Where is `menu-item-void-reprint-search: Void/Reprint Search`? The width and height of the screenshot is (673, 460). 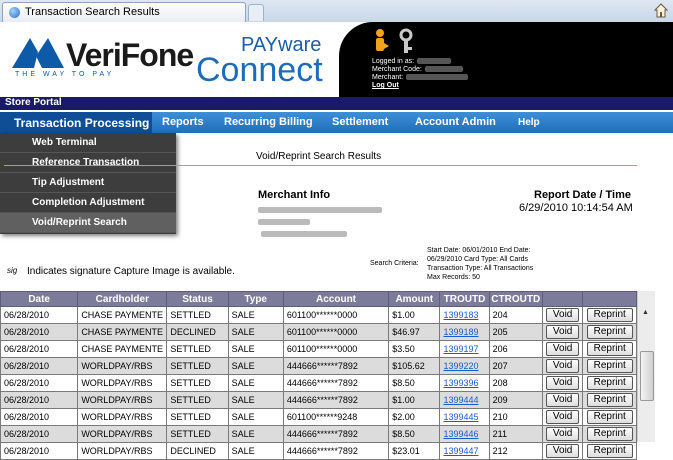
menu-item-void-reprint-search: Void/Reprint Search is located at coordinates (88, 223).